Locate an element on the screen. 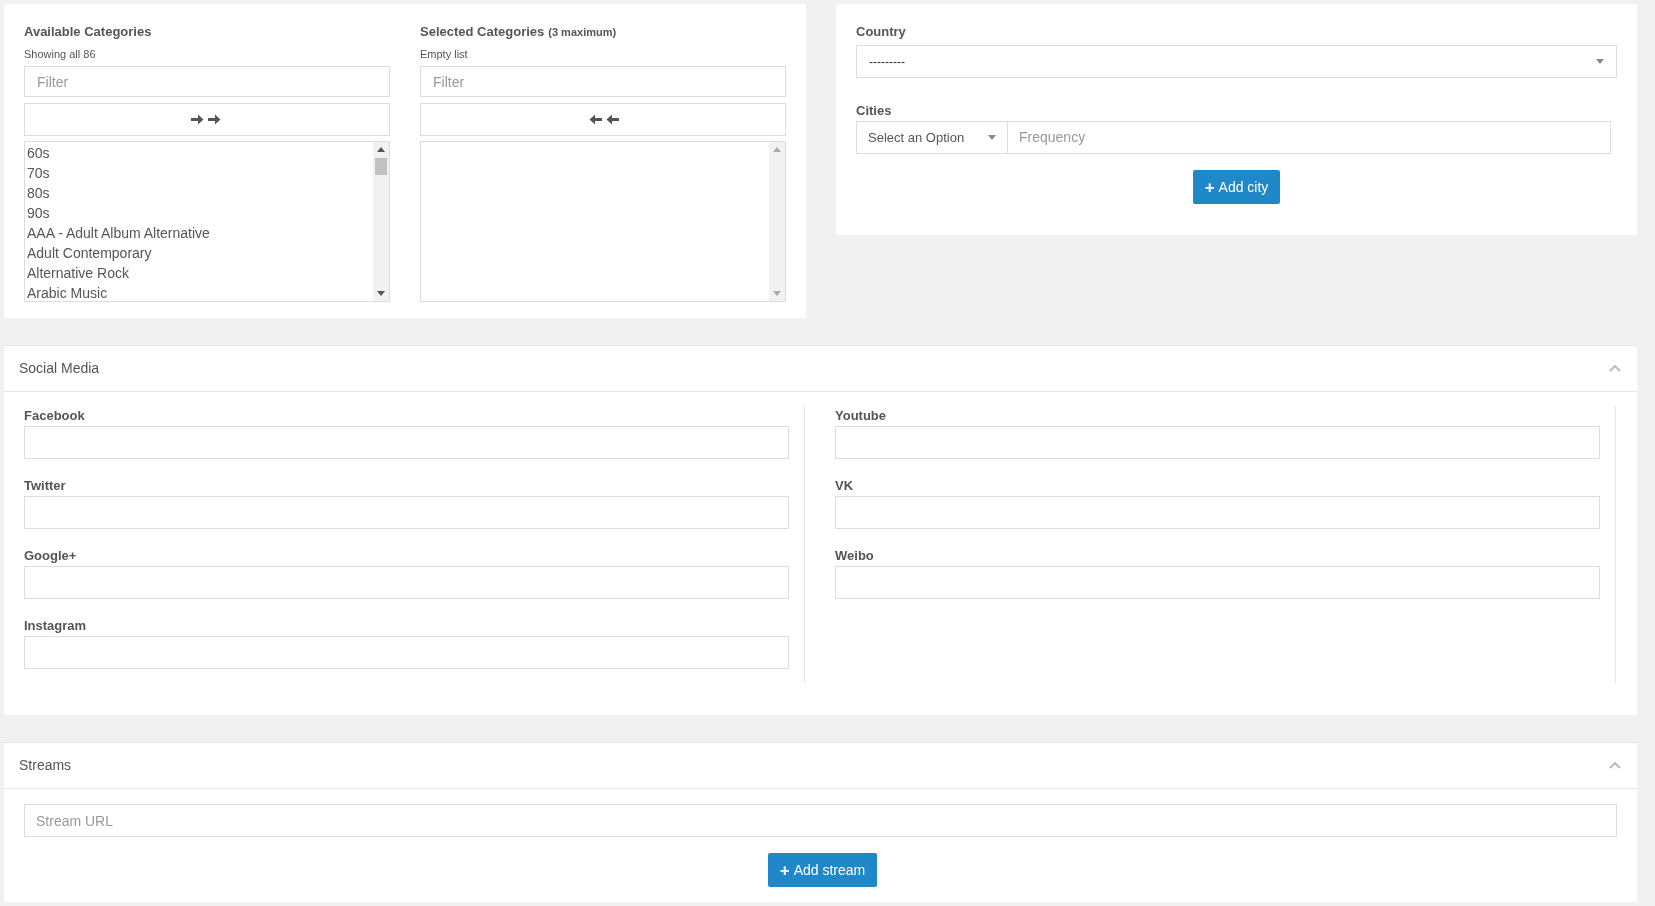 The image size is (1655, 906). category-option: Alternative Rock is located at coordinates (78, 273).